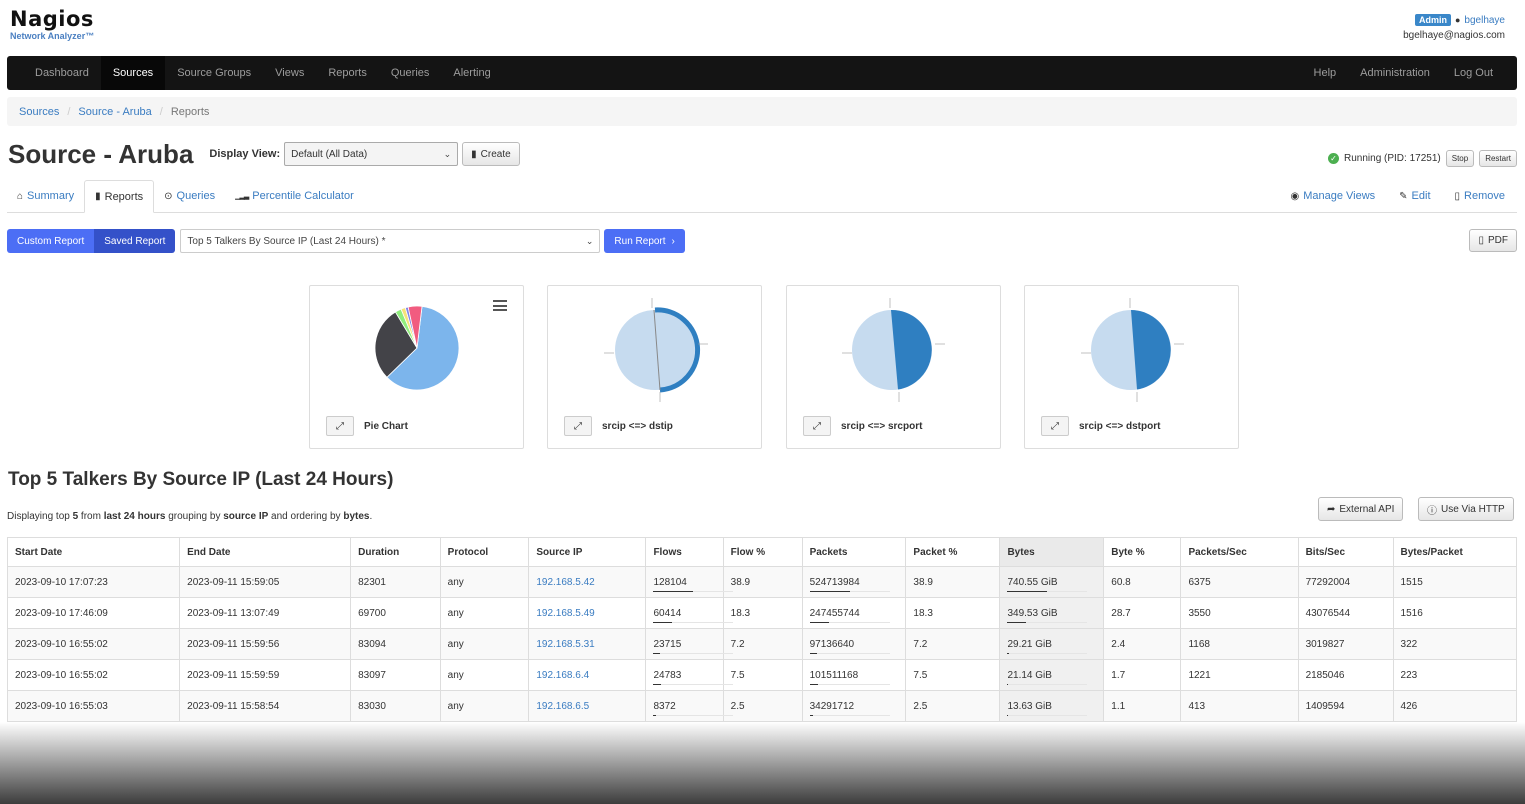 The width and height of the screenshot is (1525, 804). I want to click on pdf-button: ▯ PDF, so click(1493, 240).